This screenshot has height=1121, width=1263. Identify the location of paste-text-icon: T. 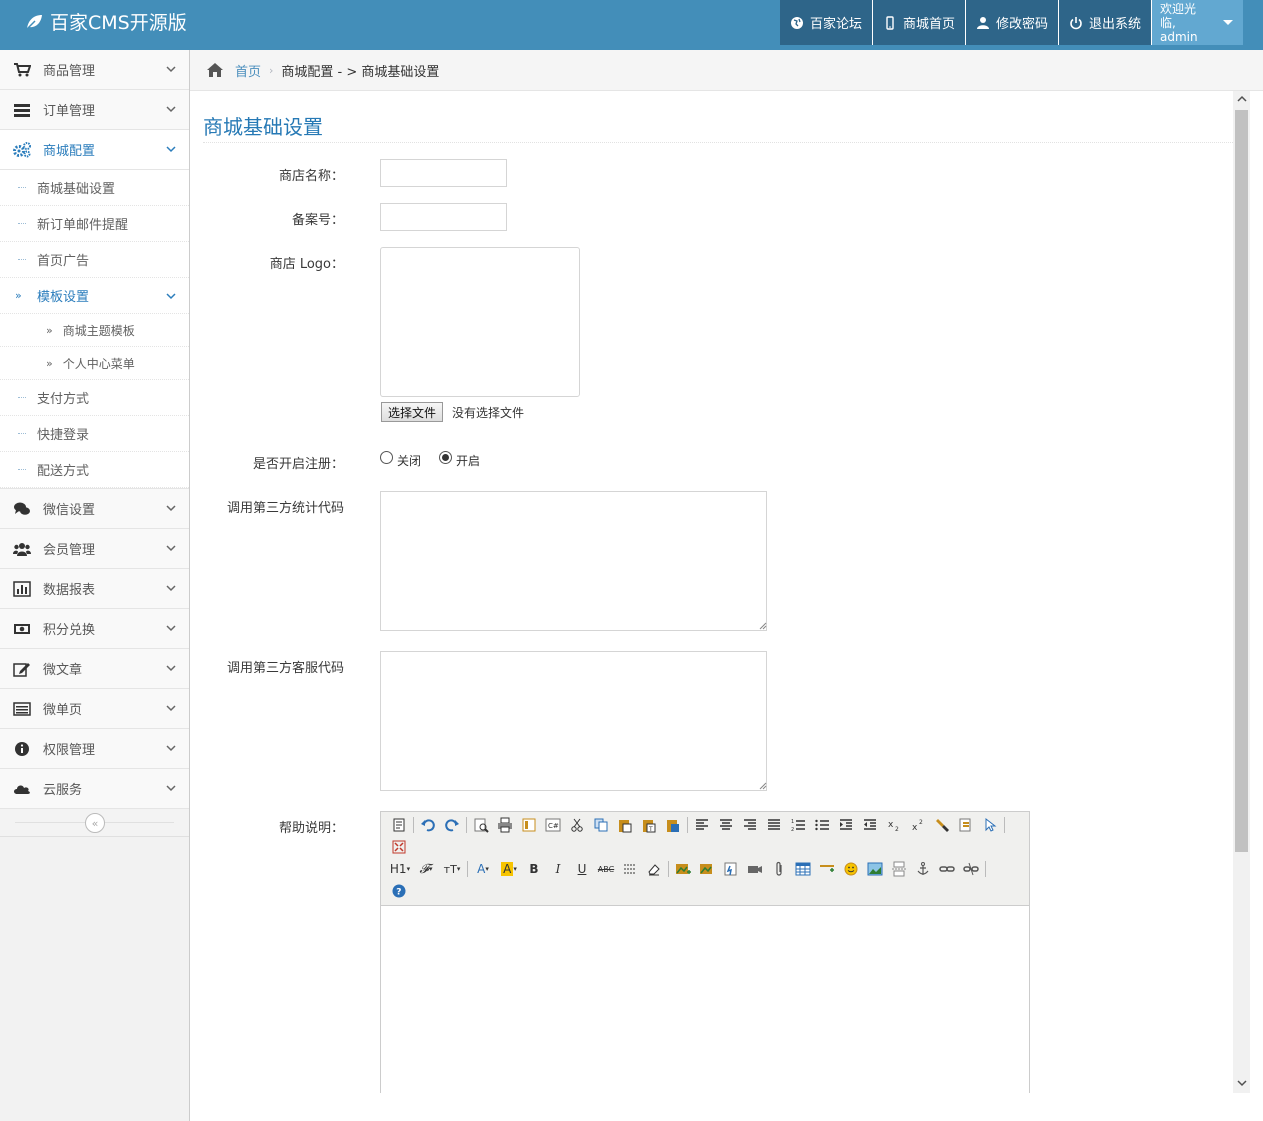
(649, 825).